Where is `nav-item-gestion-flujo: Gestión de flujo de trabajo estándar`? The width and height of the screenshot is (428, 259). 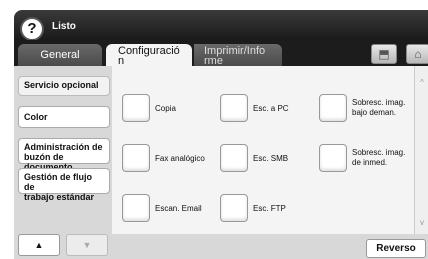
nav-item-gestion-flujo: Gestión de flujo de trabajo estándar is located at coordinates (64, 185).